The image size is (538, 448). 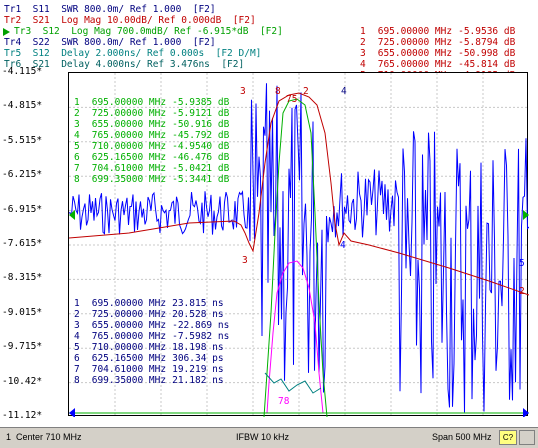 I want to click on calibration-status-badge: C?, so click(x=508, y=437).